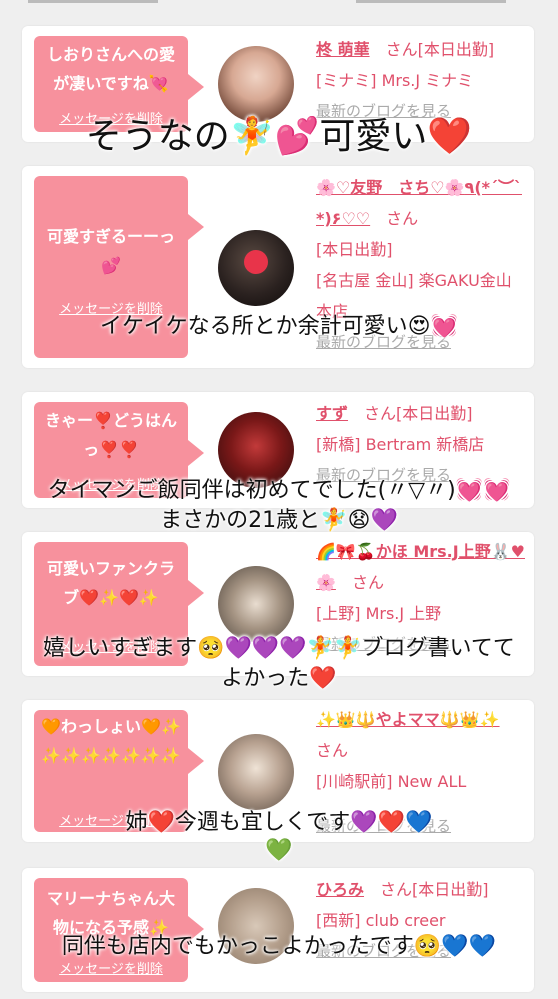  Describe the element at coordinates (343, 49) in the screenshot. I see `cast-name-link: 柊 萌華` at that location.